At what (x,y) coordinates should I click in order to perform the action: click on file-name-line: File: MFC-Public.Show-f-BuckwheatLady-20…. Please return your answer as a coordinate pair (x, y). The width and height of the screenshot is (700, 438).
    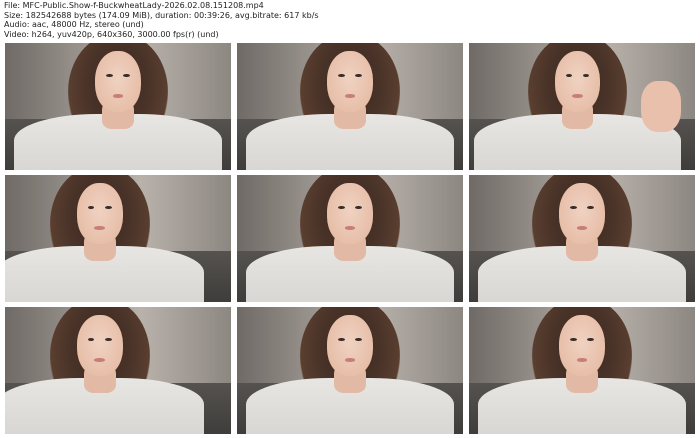
    Looking at the image, I should click on (134, 5).